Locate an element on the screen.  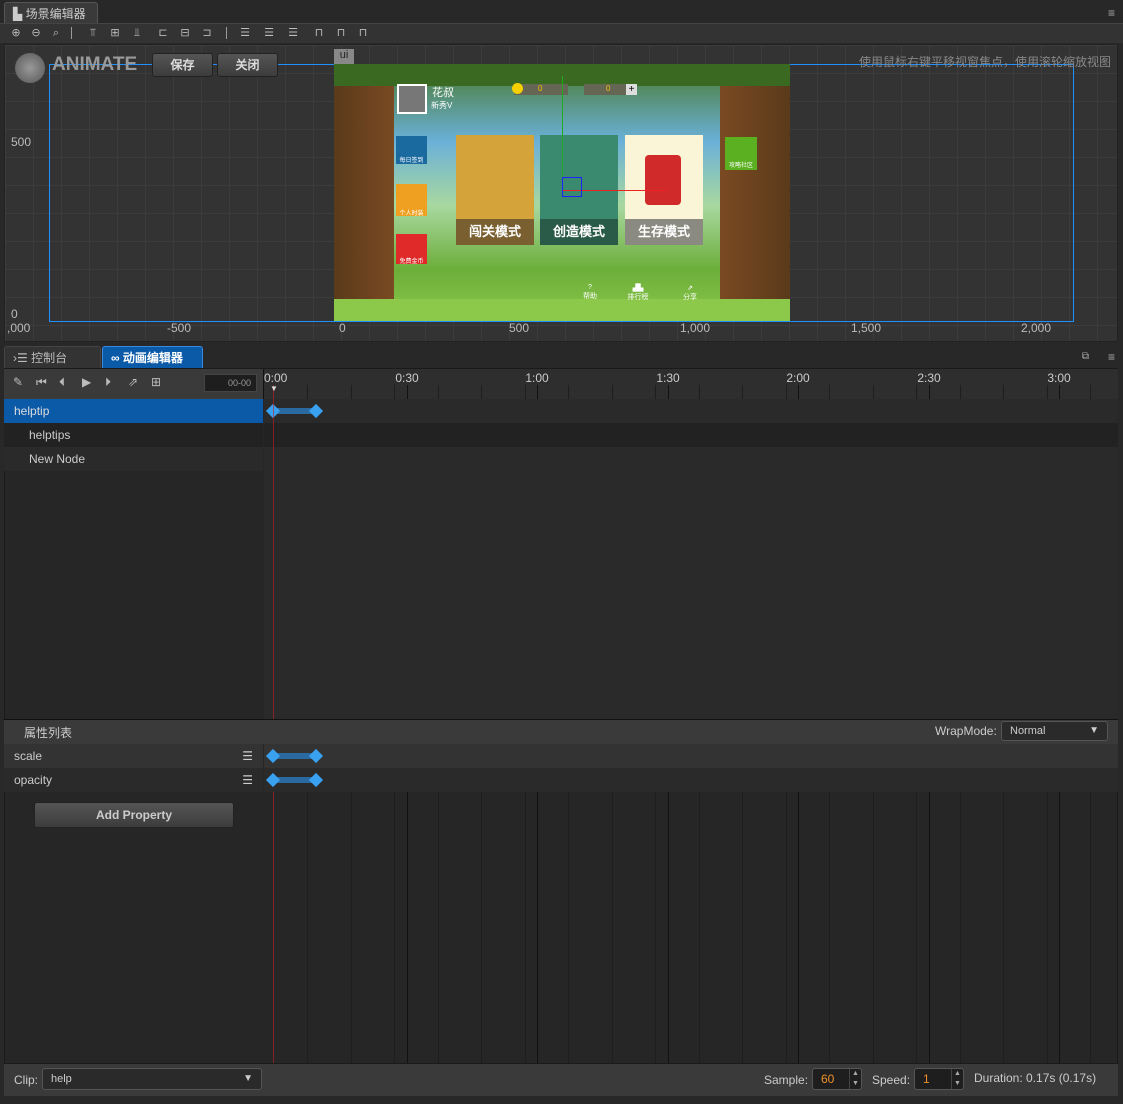
close-button: 关闭 is located at coordinates (247, 65).